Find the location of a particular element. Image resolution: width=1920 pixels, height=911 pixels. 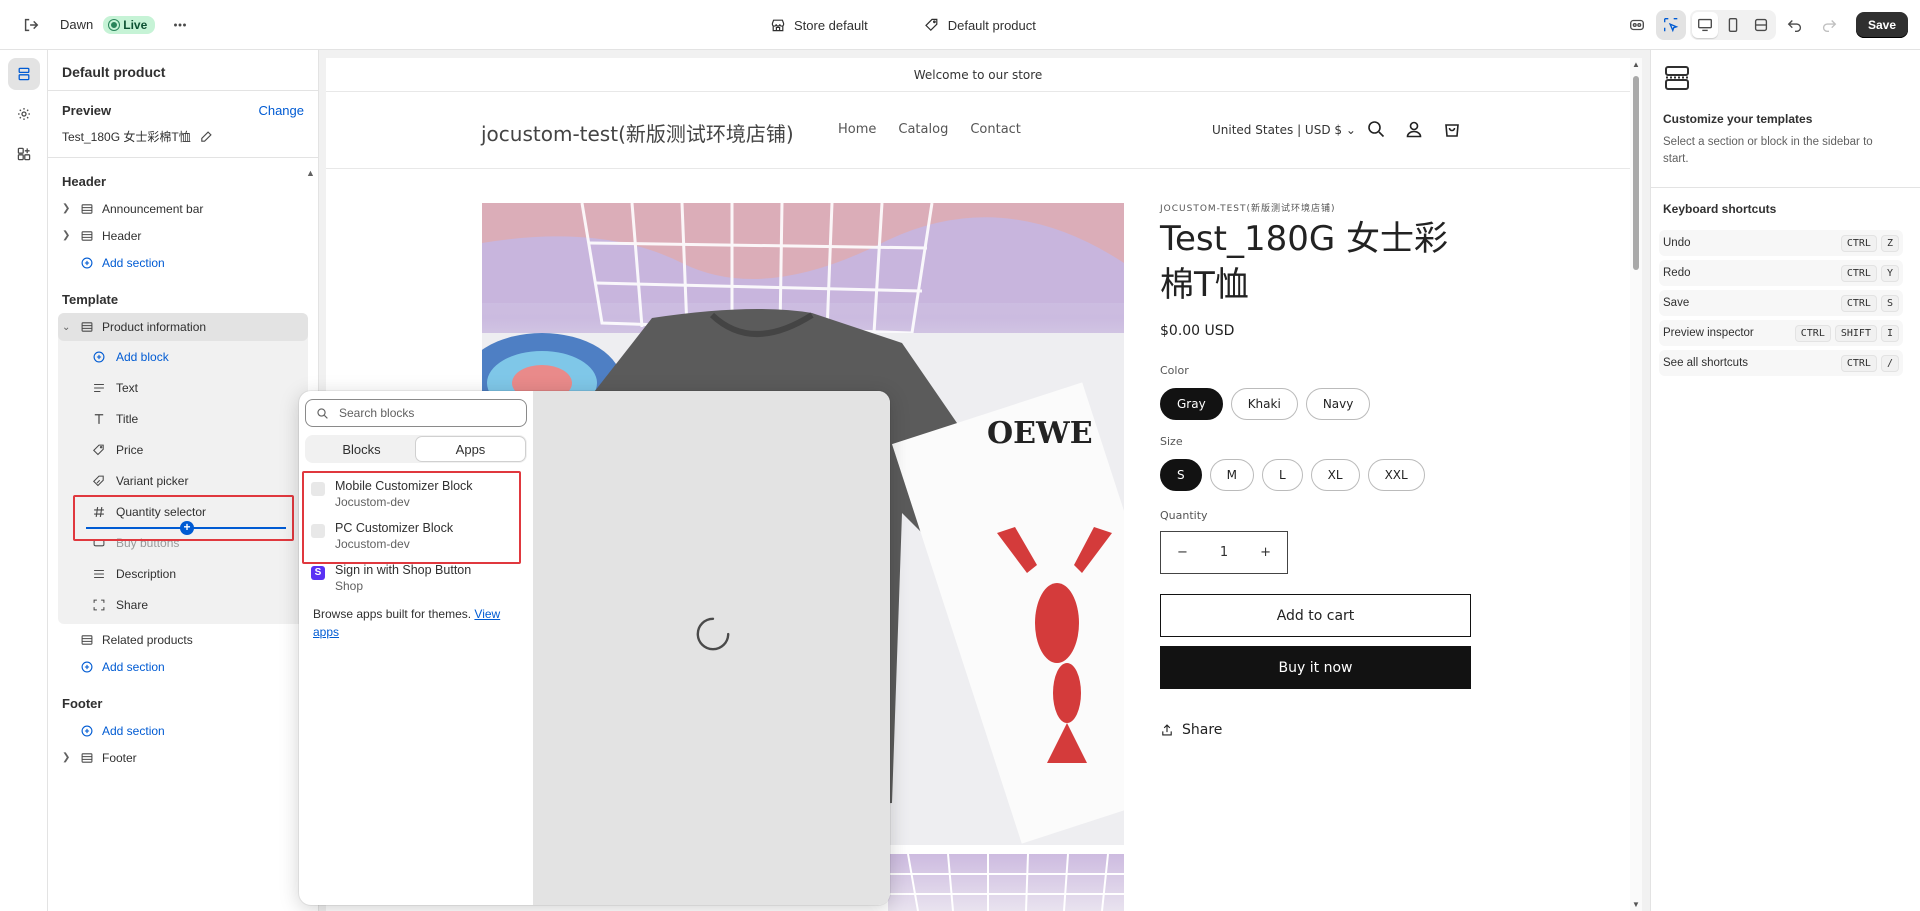

share-button: Share is located at coordinates (1191, 730).